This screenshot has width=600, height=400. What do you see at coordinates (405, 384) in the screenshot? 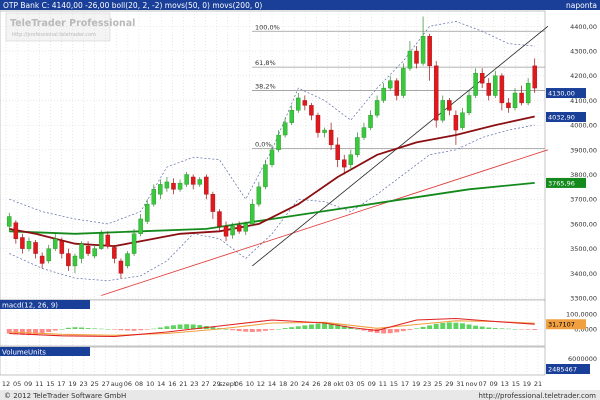
I see `time-tick-label: 17` at bounding box center [405, 384].